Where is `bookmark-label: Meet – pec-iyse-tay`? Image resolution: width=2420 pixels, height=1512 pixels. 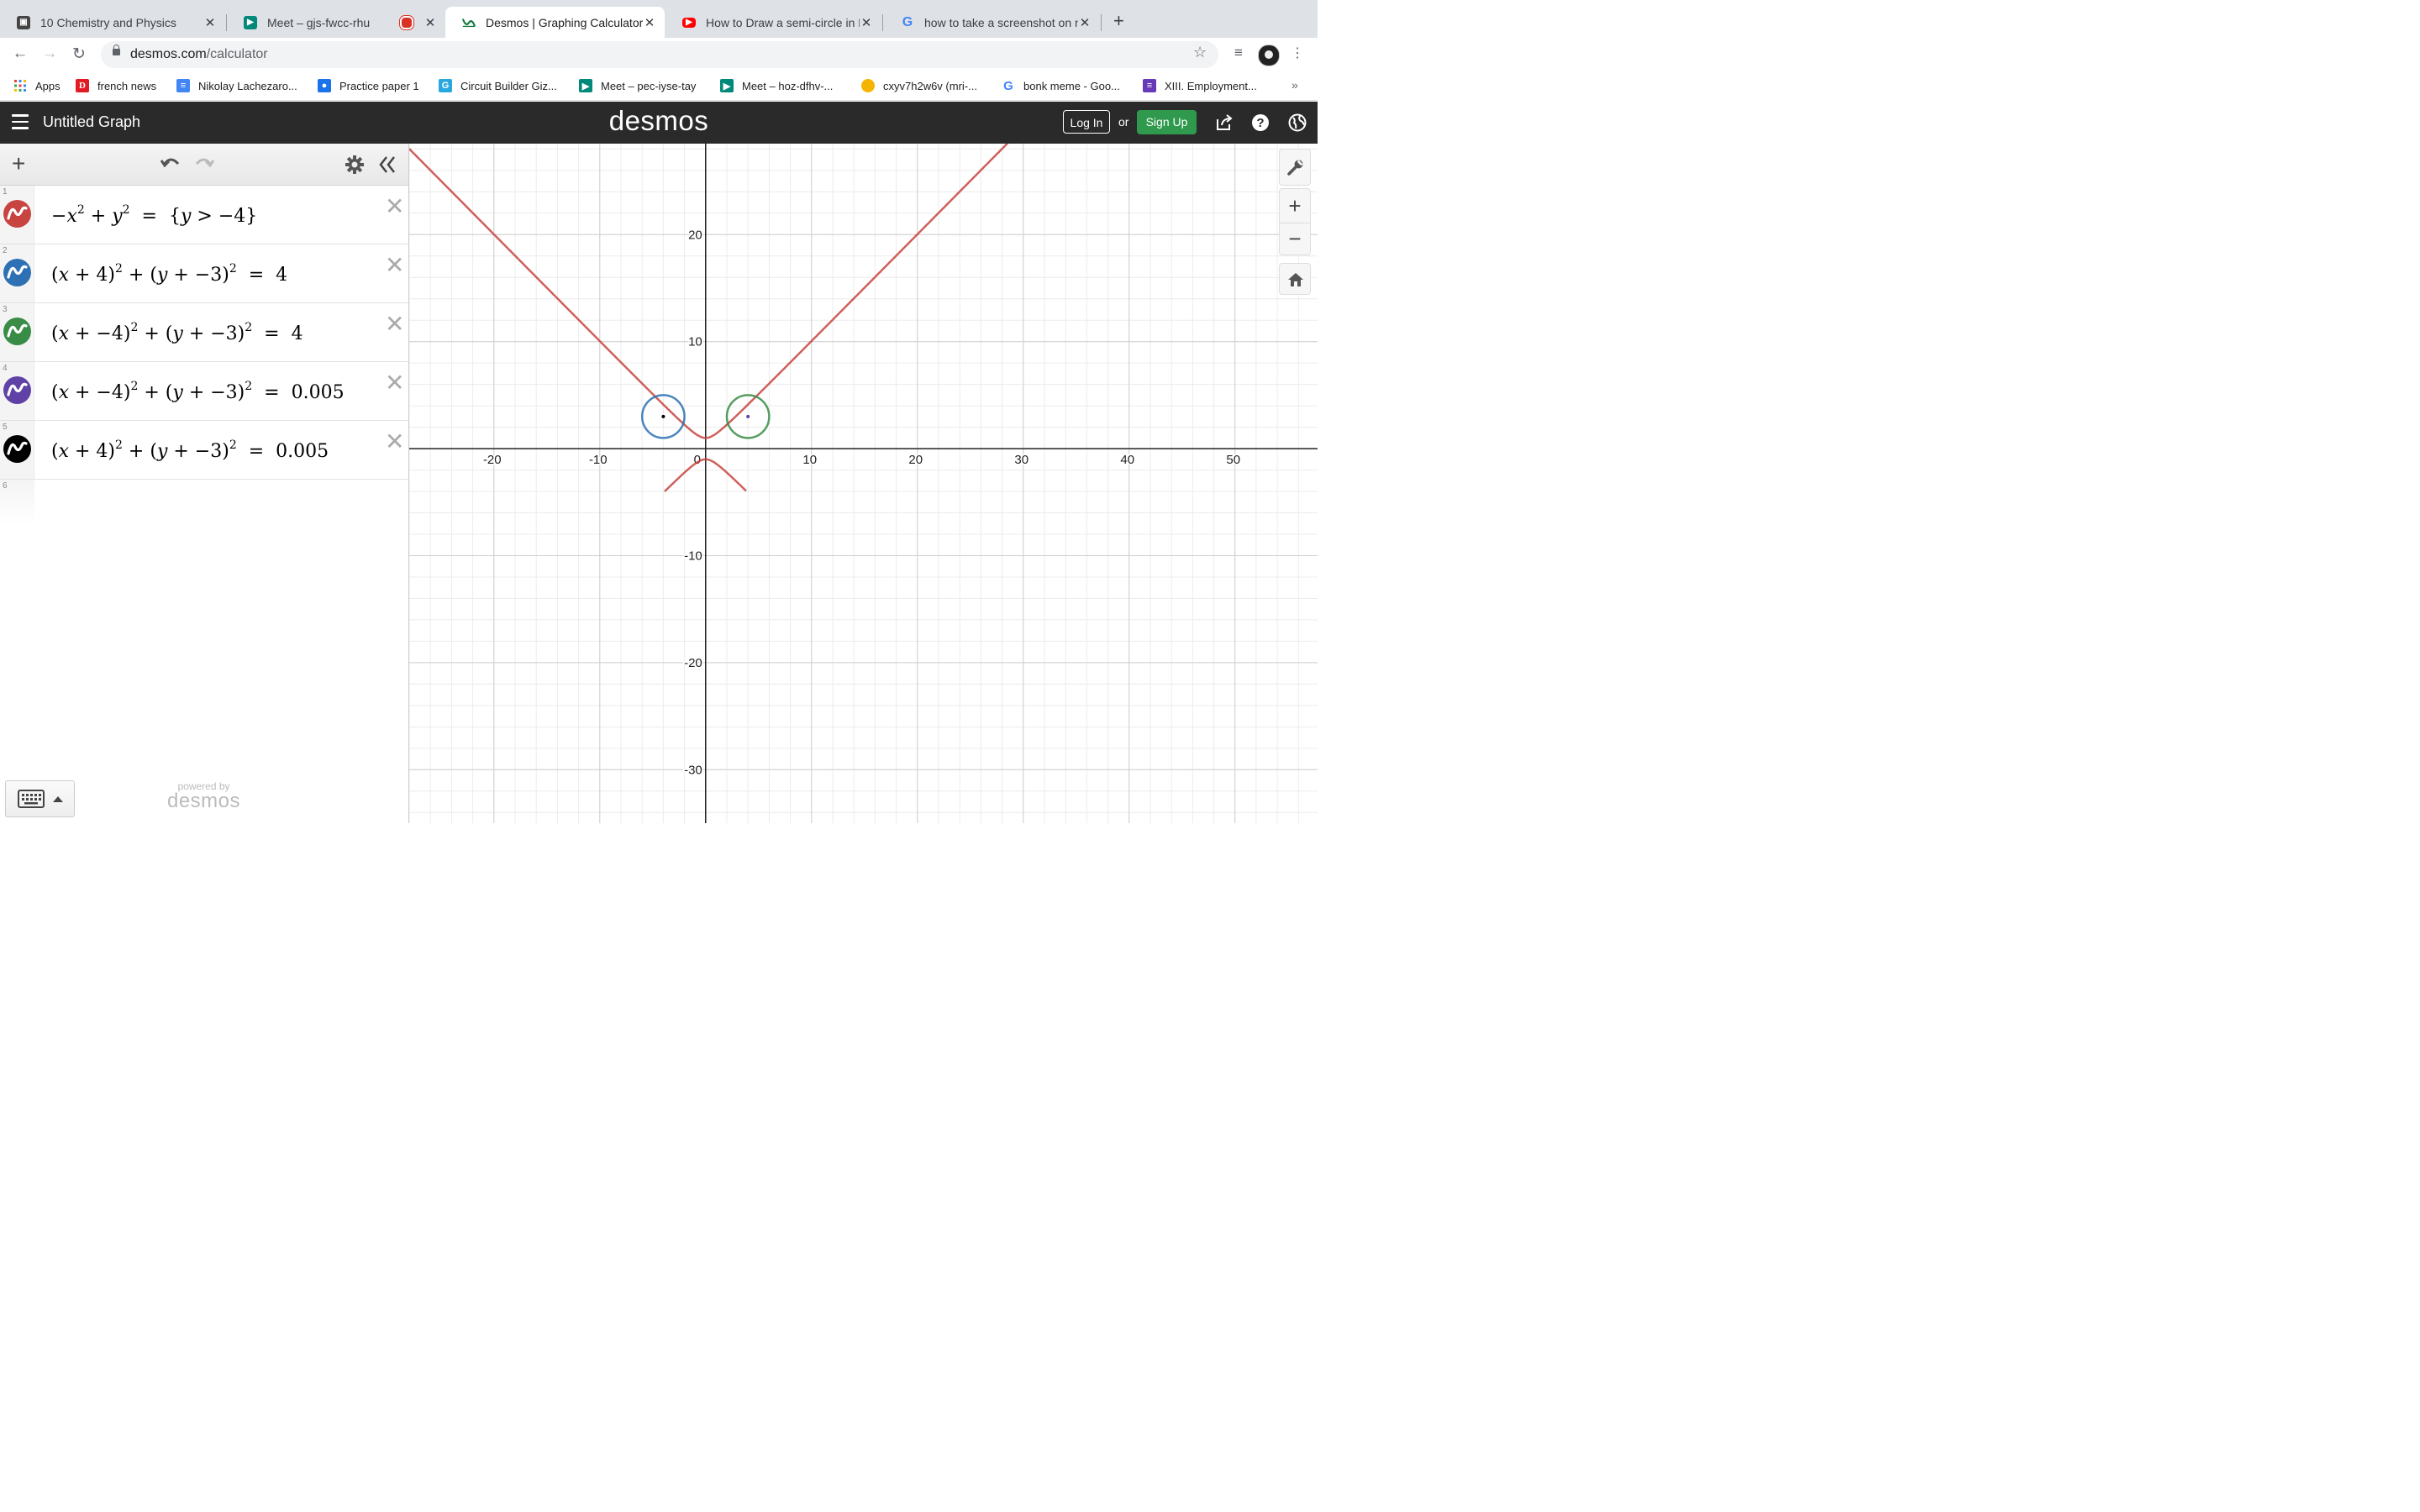 bookmark-label: Meet – pec-iyse-tay is located at coordinates (649, 85).